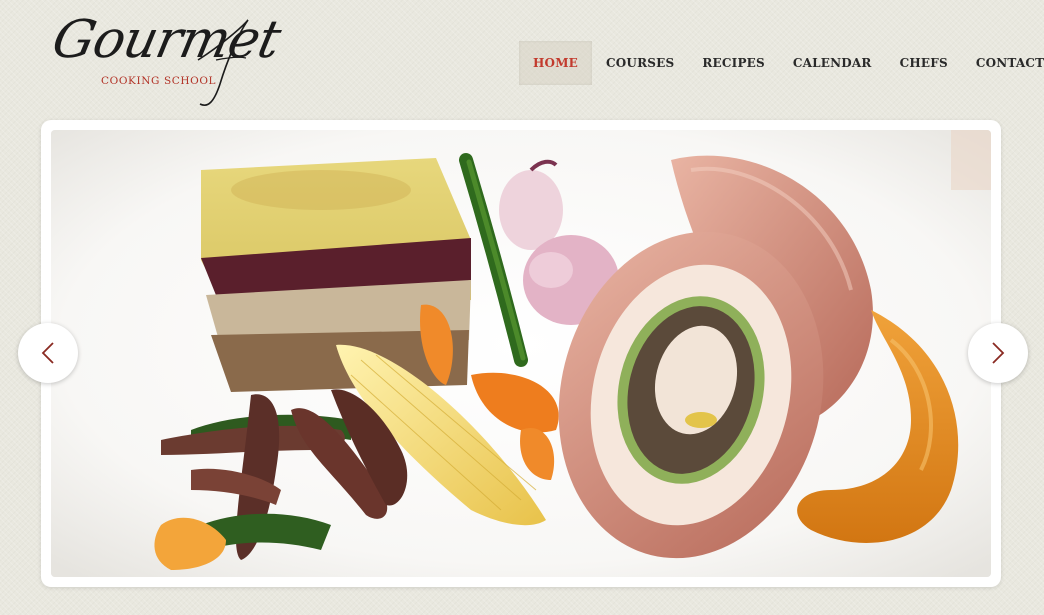  I want to click on nav-item-recipes: RECIPES, so click(733, 63).